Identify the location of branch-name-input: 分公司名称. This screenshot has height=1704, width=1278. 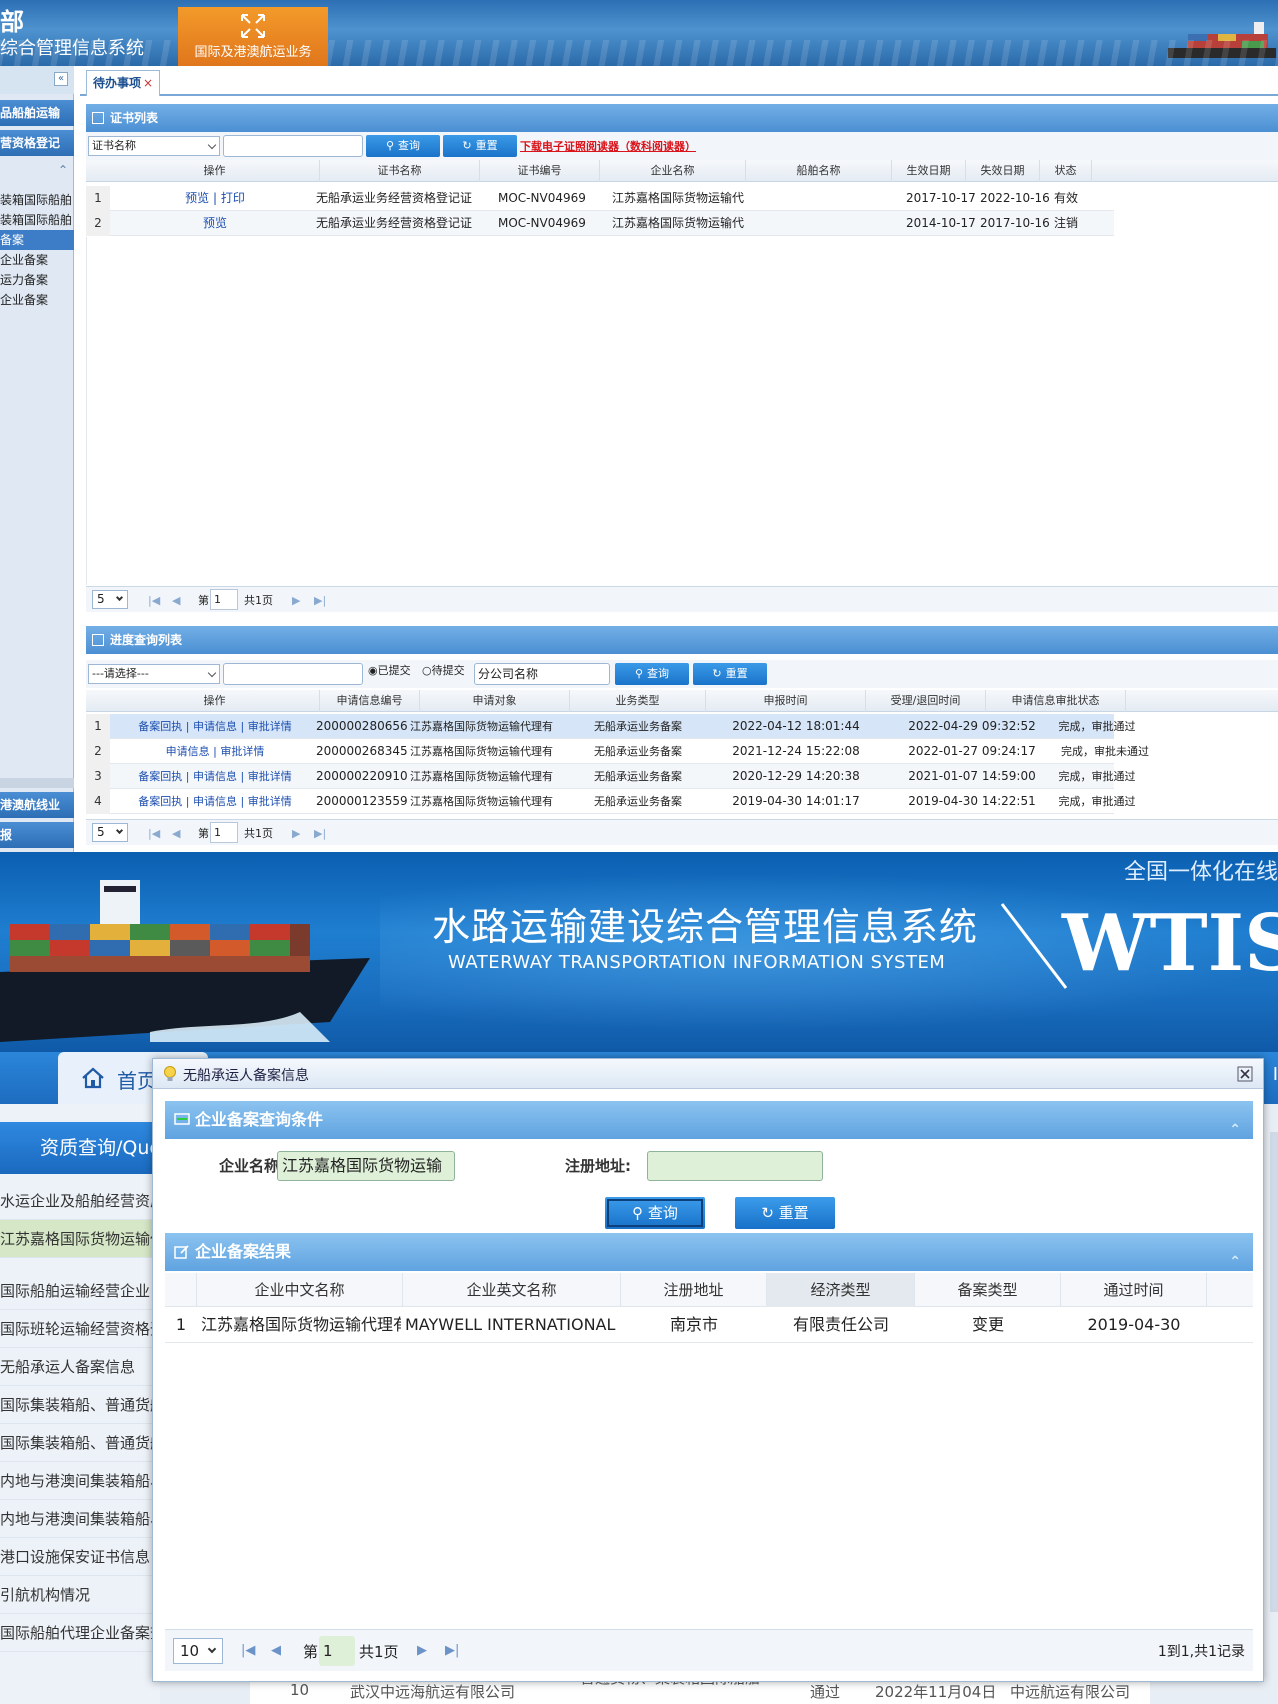
(542, 674).